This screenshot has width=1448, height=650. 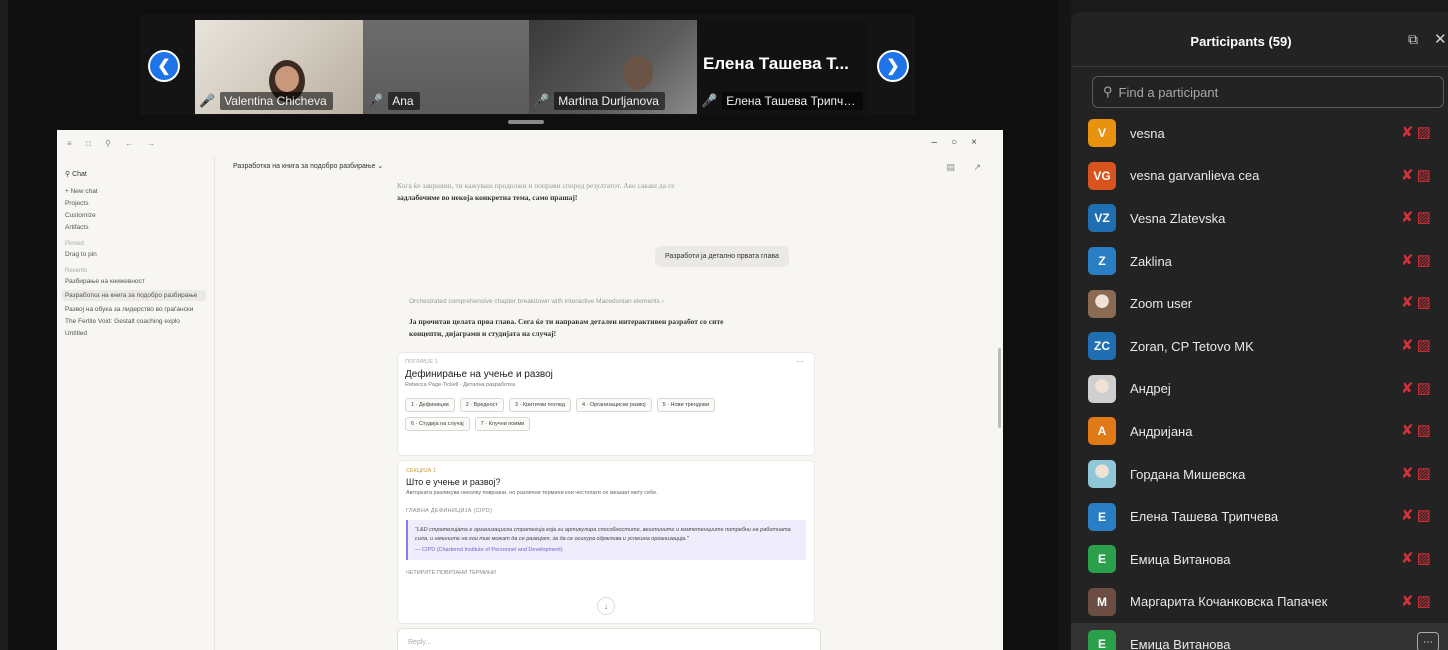 What do you see at coordinates (686, 405) in the screenshot?
I see `artifact-tab: 5 · Нови трендови` at bounding box center [686, 405].